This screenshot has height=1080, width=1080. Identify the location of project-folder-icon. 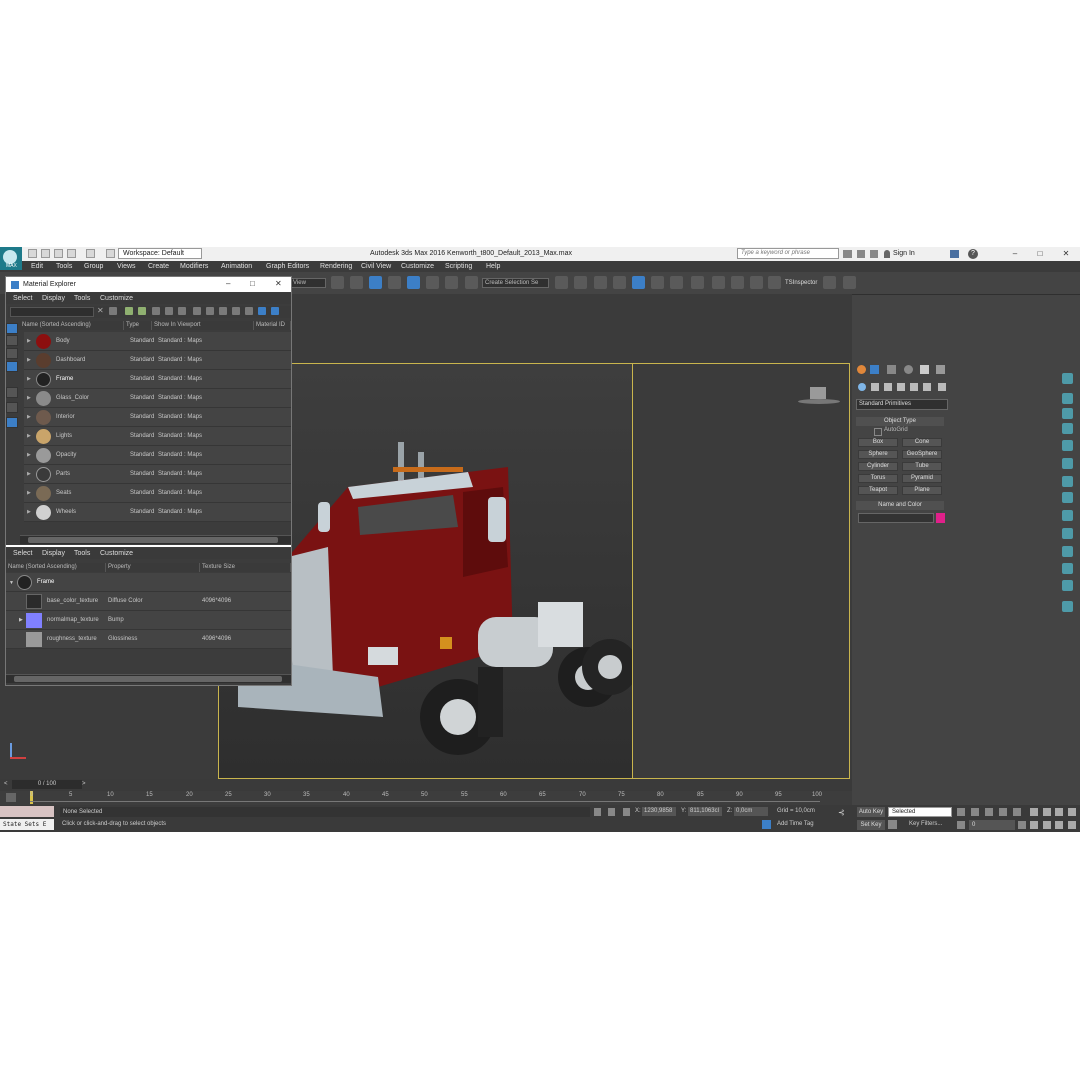
(110, 253).